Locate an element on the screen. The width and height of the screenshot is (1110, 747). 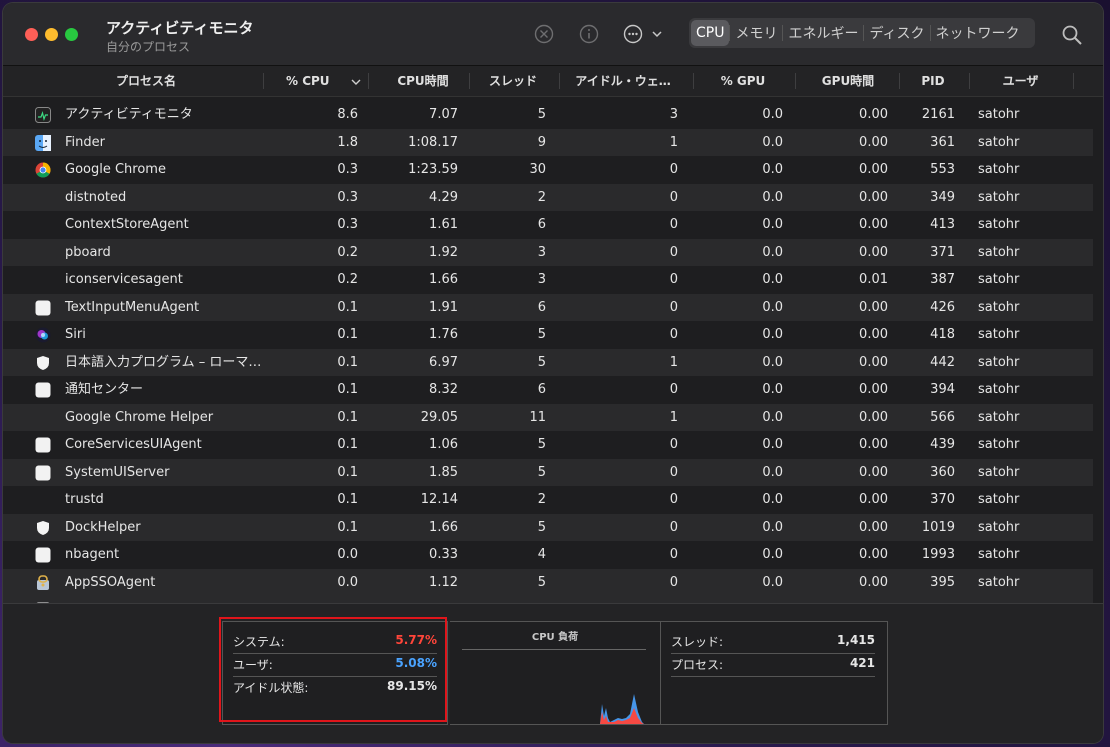
divider is located at coordinates (554, 649).